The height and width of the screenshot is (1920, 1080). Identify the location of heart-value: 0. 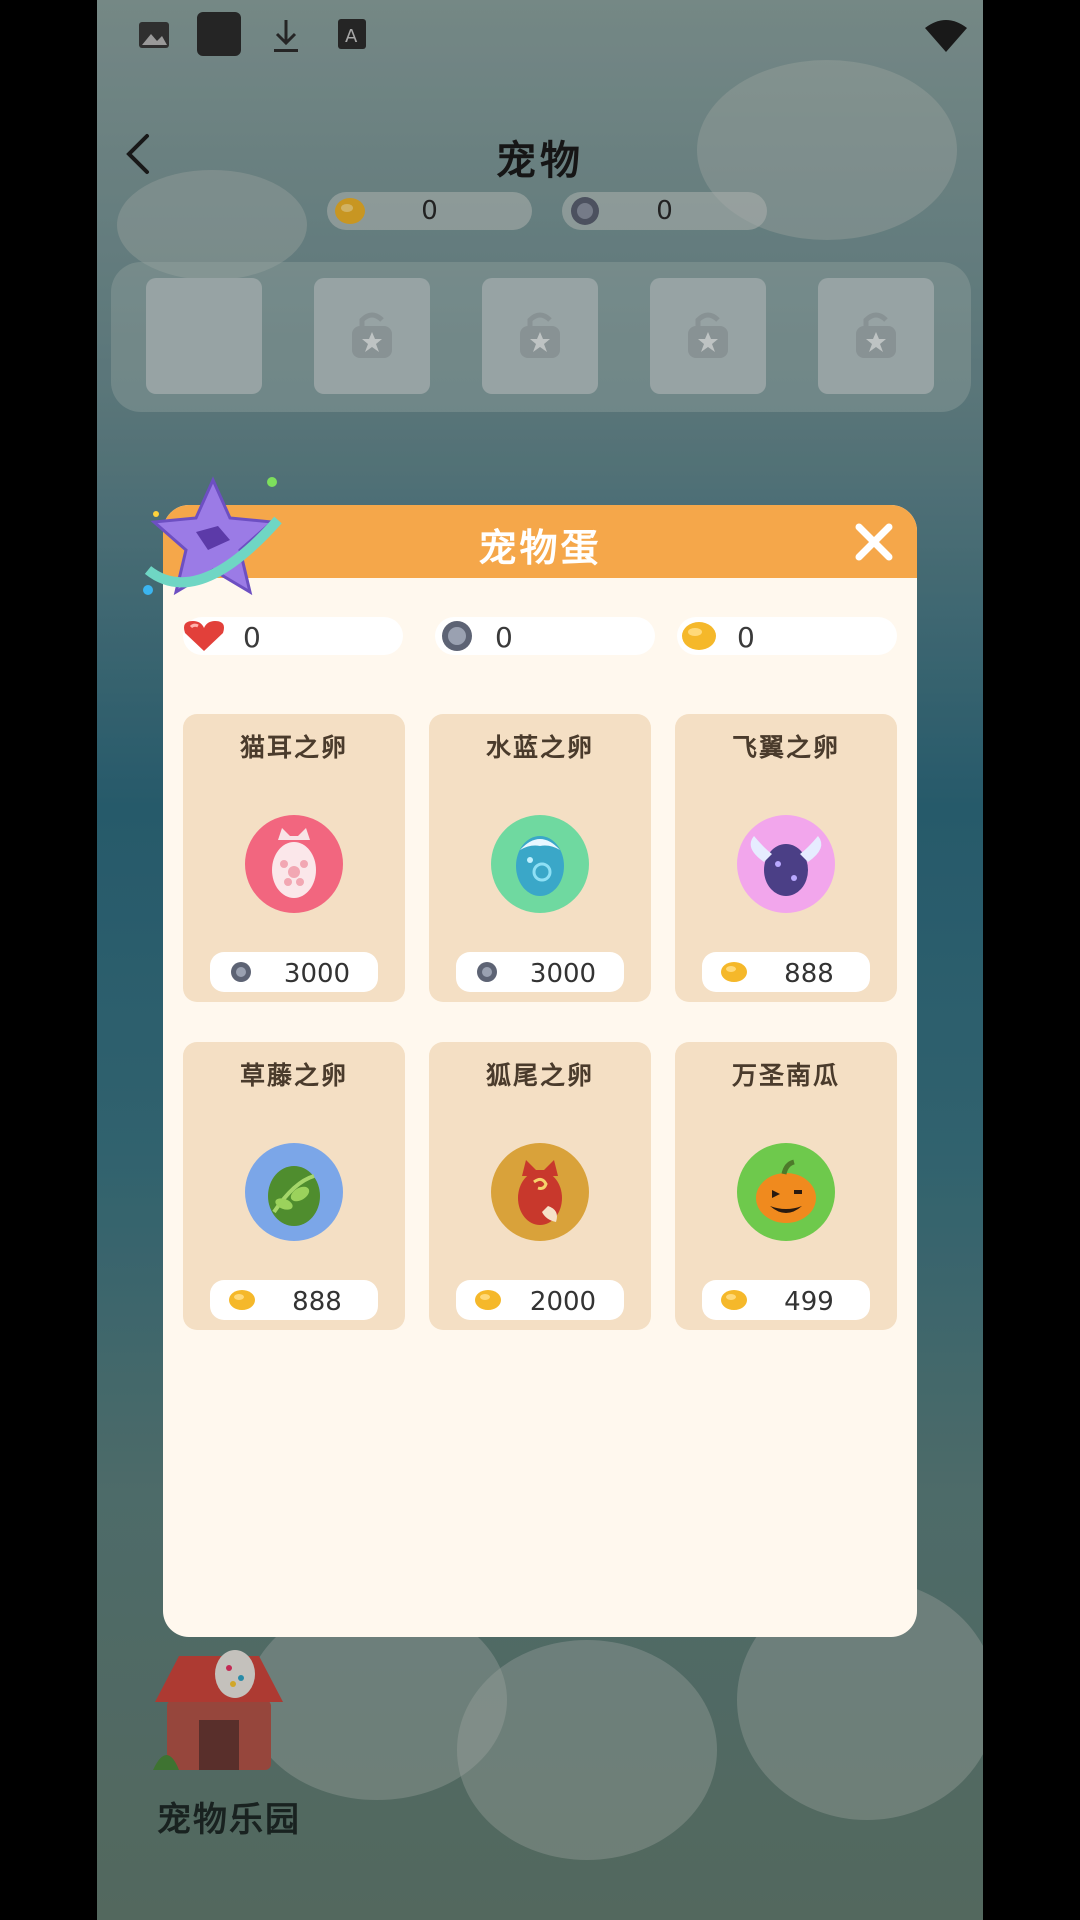
(252, 637).